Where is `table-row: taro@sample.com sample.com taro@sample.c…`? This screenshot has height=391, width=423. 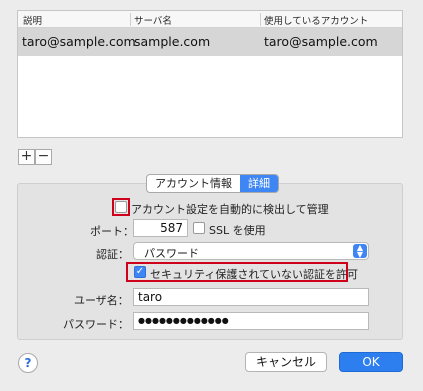 table-row: taro@sample.com sample.com taro@sample.c… is located at coordinates (210, 42).